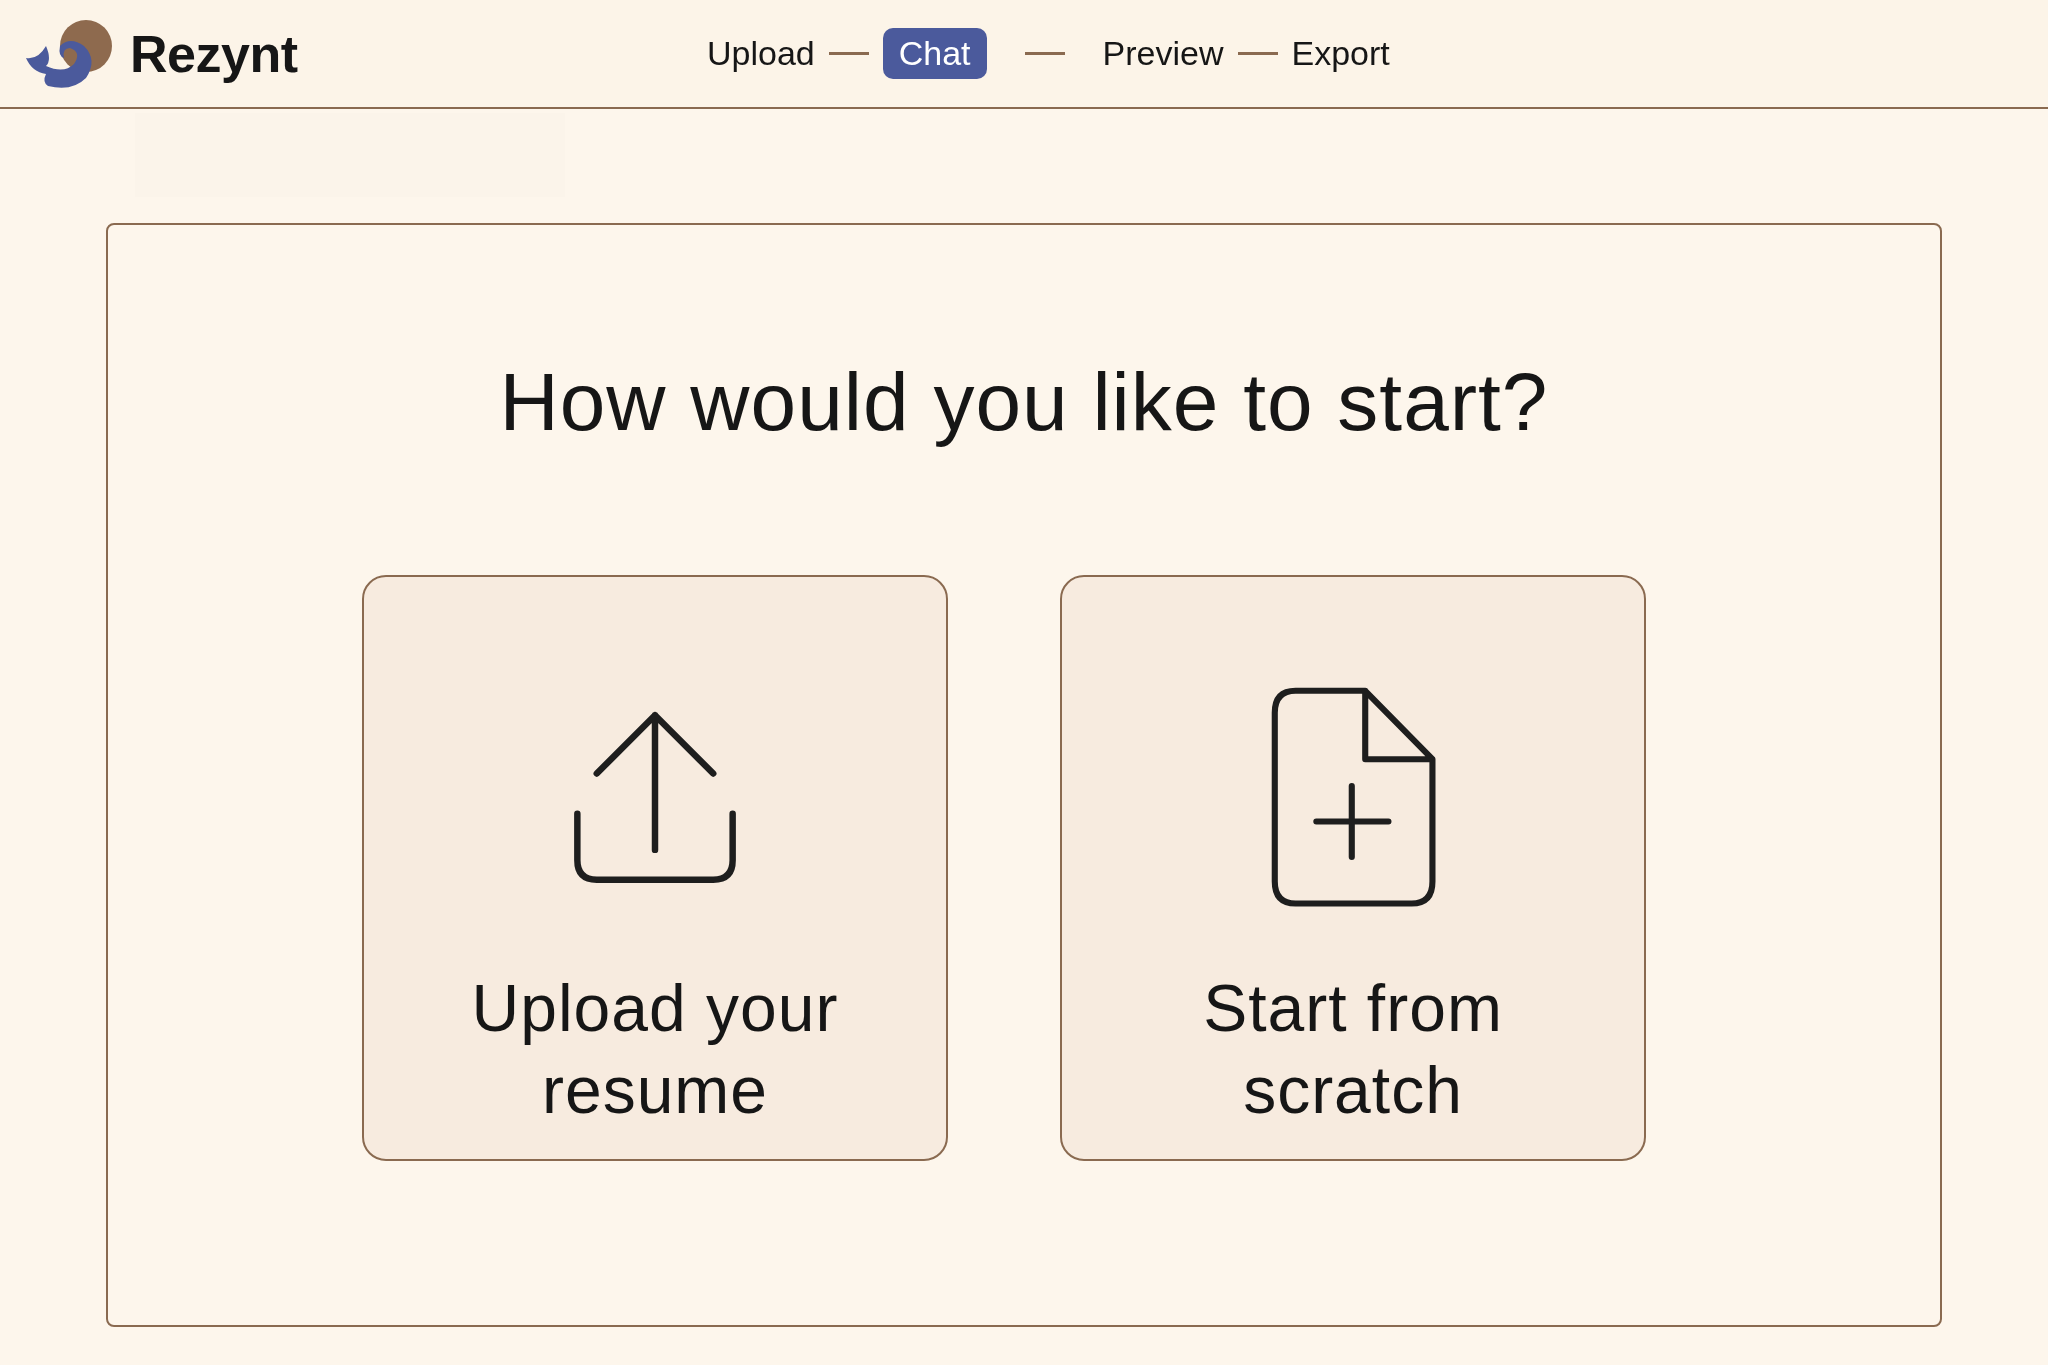 This screenshot has width=2048, height=1365. Describe the element at coordinates (214, 53) in the screenshot. I see `brand-name: Rezynt` at that location.